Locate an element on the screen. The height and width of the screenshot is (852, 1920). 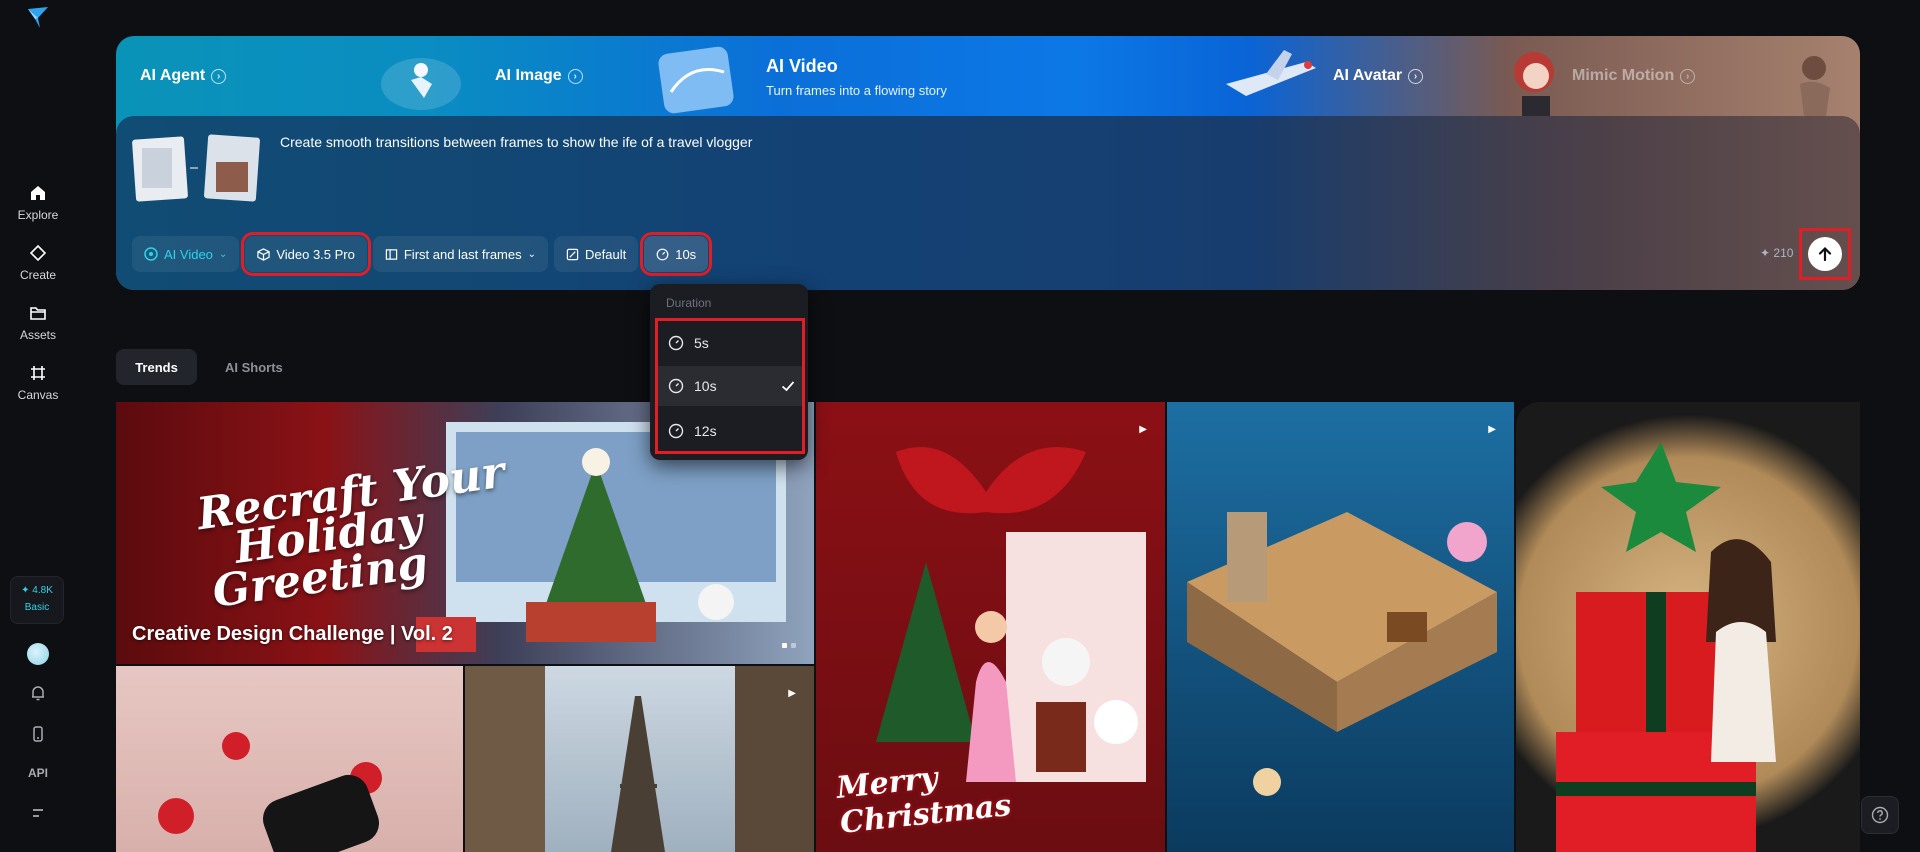
featured-card-title: Creative Design Challenge | Vol. 2 is located at coordinates (292, 634).